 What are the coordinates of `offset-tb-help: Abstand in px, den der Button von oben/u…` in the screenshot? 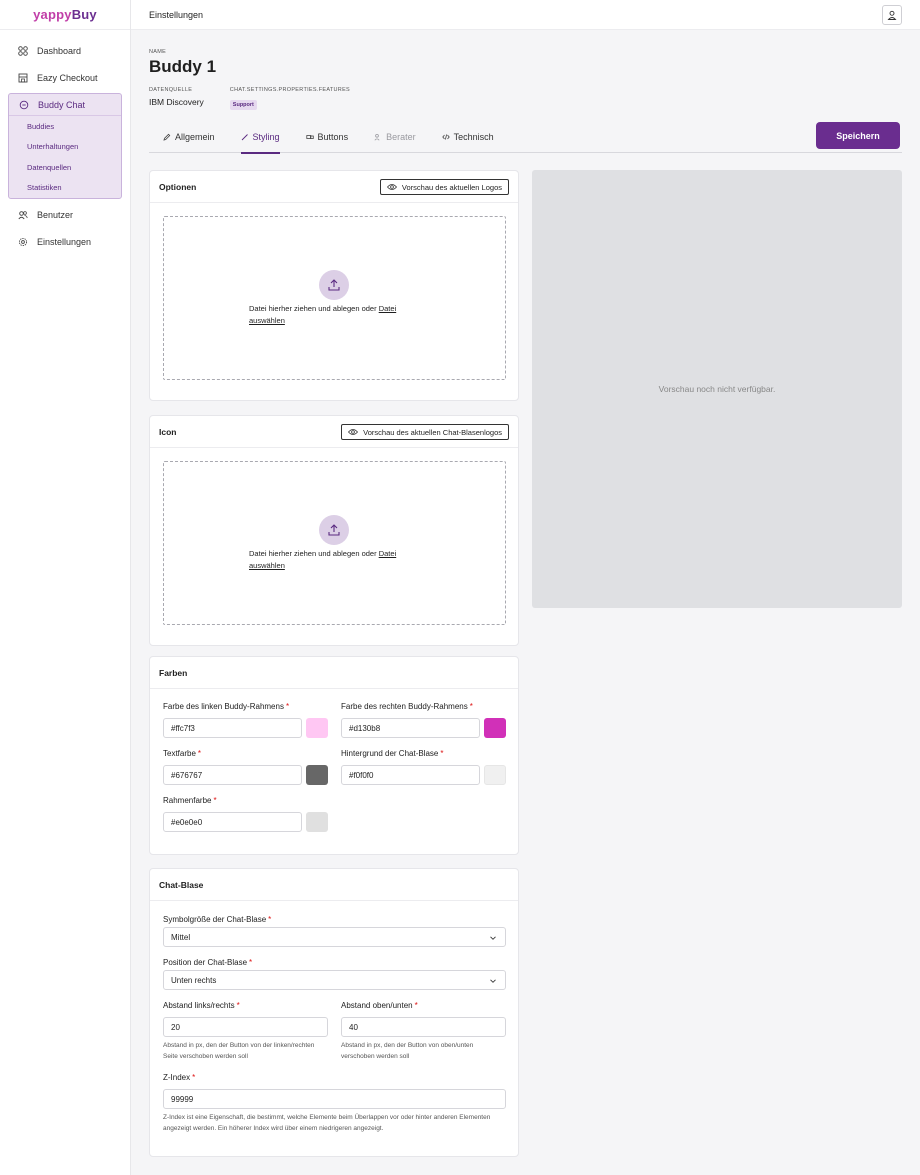 It's located at (407, 1051).